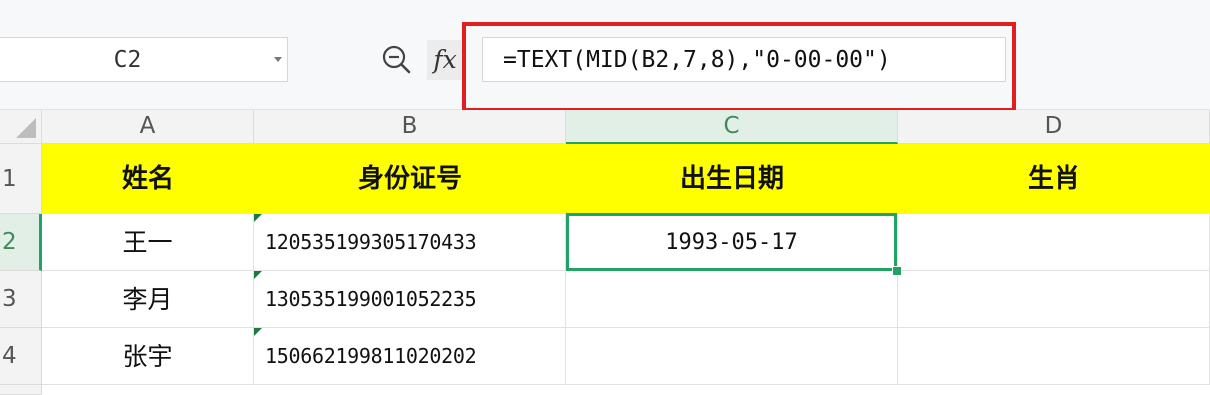 Image resolution: width=1210 pixels, height=395 pixels. I want to click on cell-b4: 150662199811020202, so click(410, 356).